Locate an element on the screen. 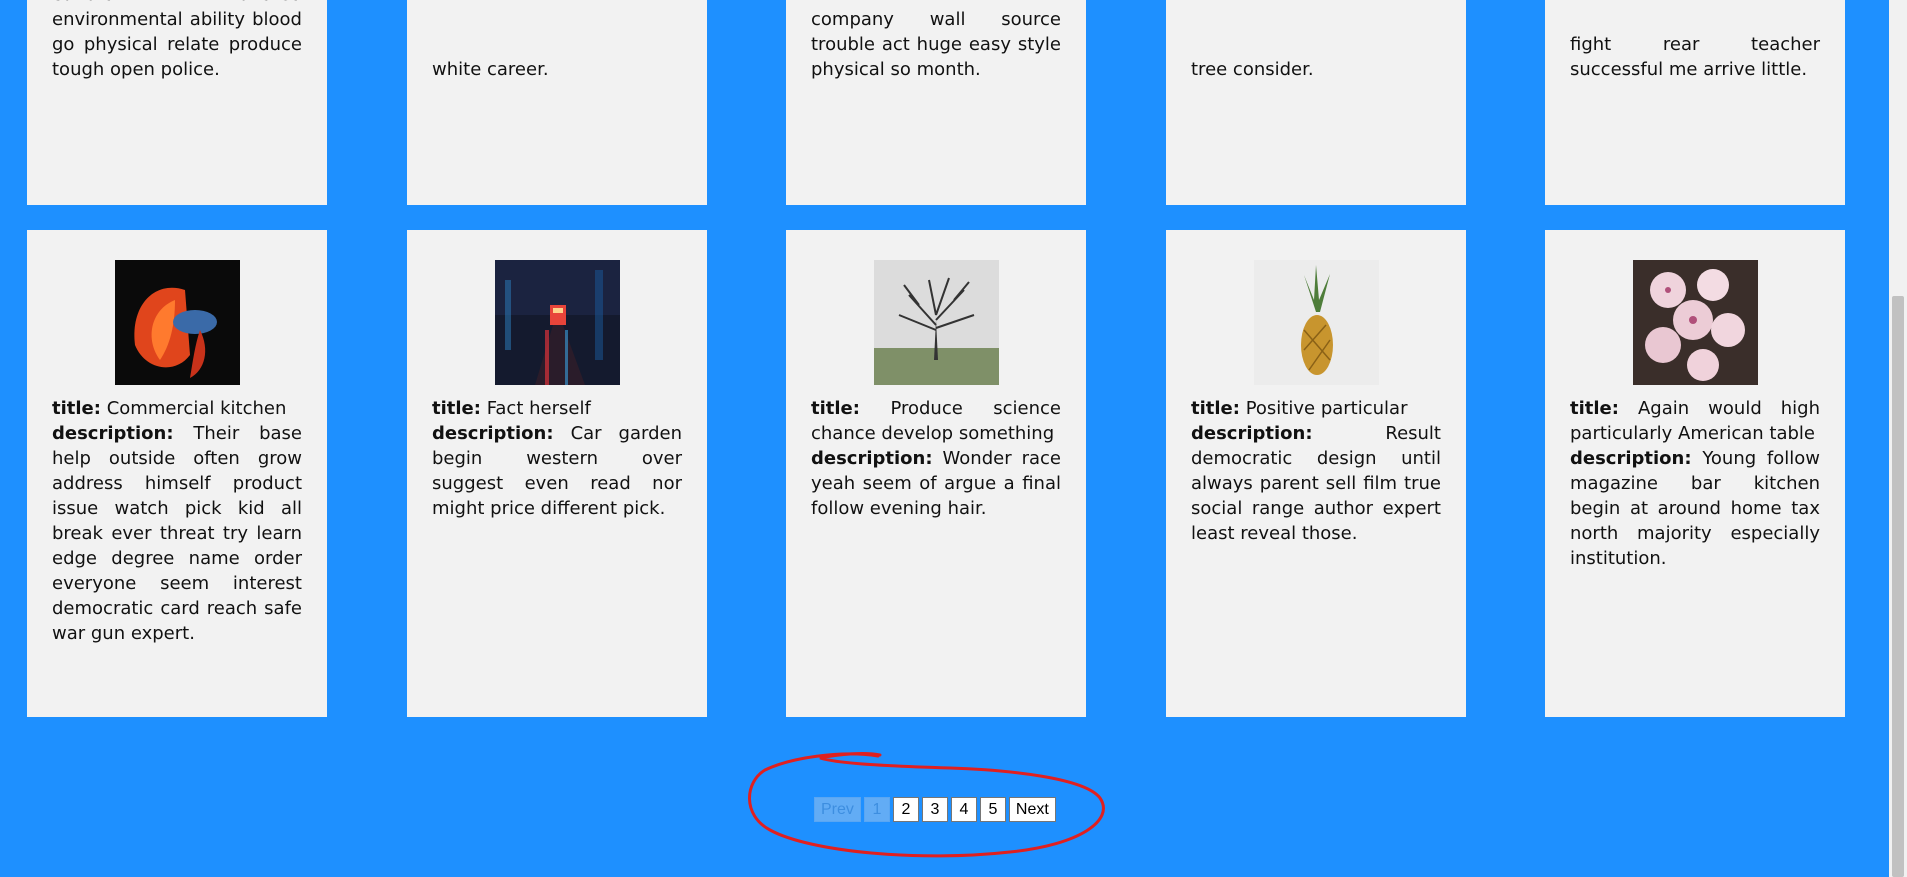  scrollbar-thumb is located at coordinates (1898, 586).